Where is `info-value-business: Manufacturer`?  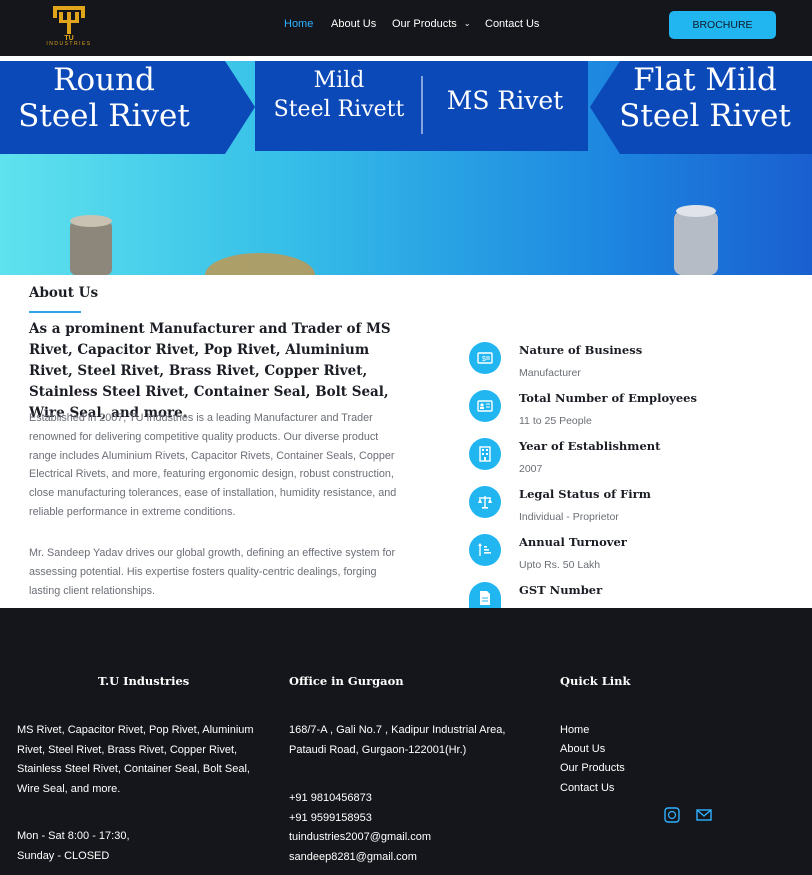 info-value-business: Manufacturer is located at coordinates (550, 373).